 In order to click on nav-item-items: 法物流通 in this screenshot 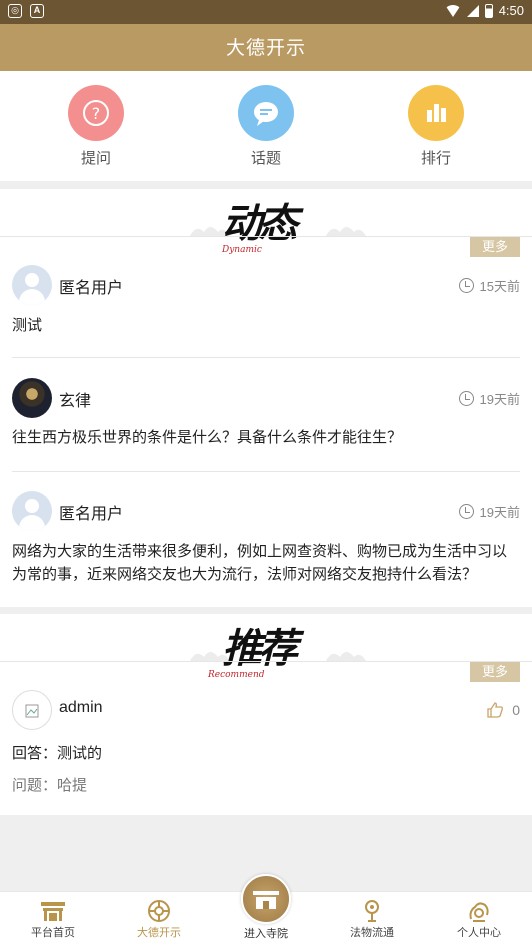, I will do `click(372, 919)`.